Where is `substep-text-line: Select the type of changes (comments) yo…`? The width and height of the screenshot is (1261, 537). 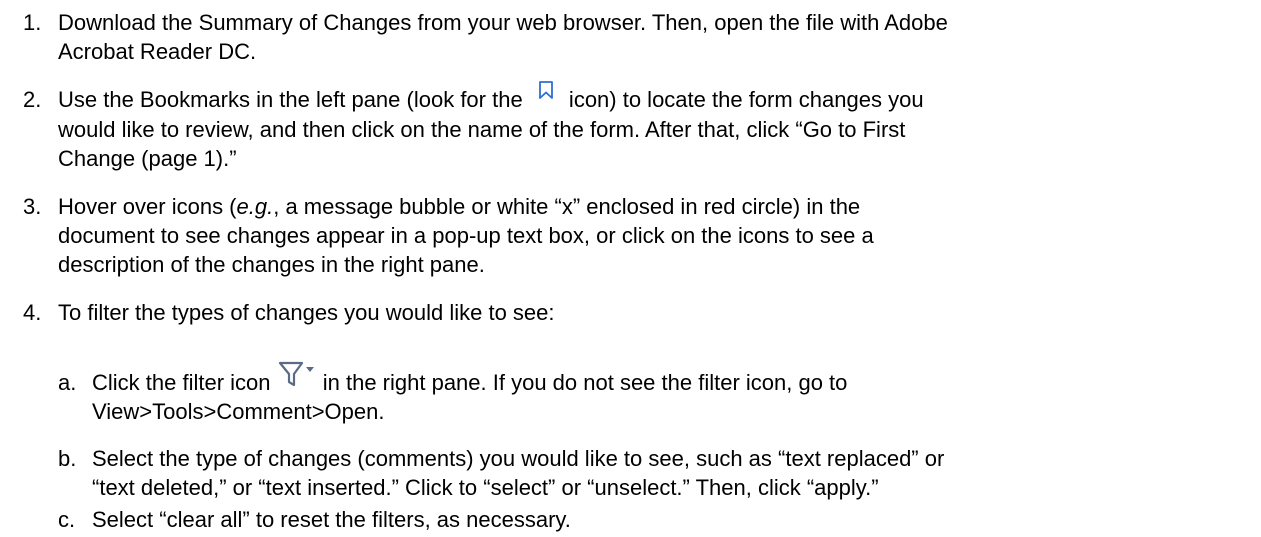
substep-text-line: Select the type of changes (comments) yo… is located at coordinates (518, 458).